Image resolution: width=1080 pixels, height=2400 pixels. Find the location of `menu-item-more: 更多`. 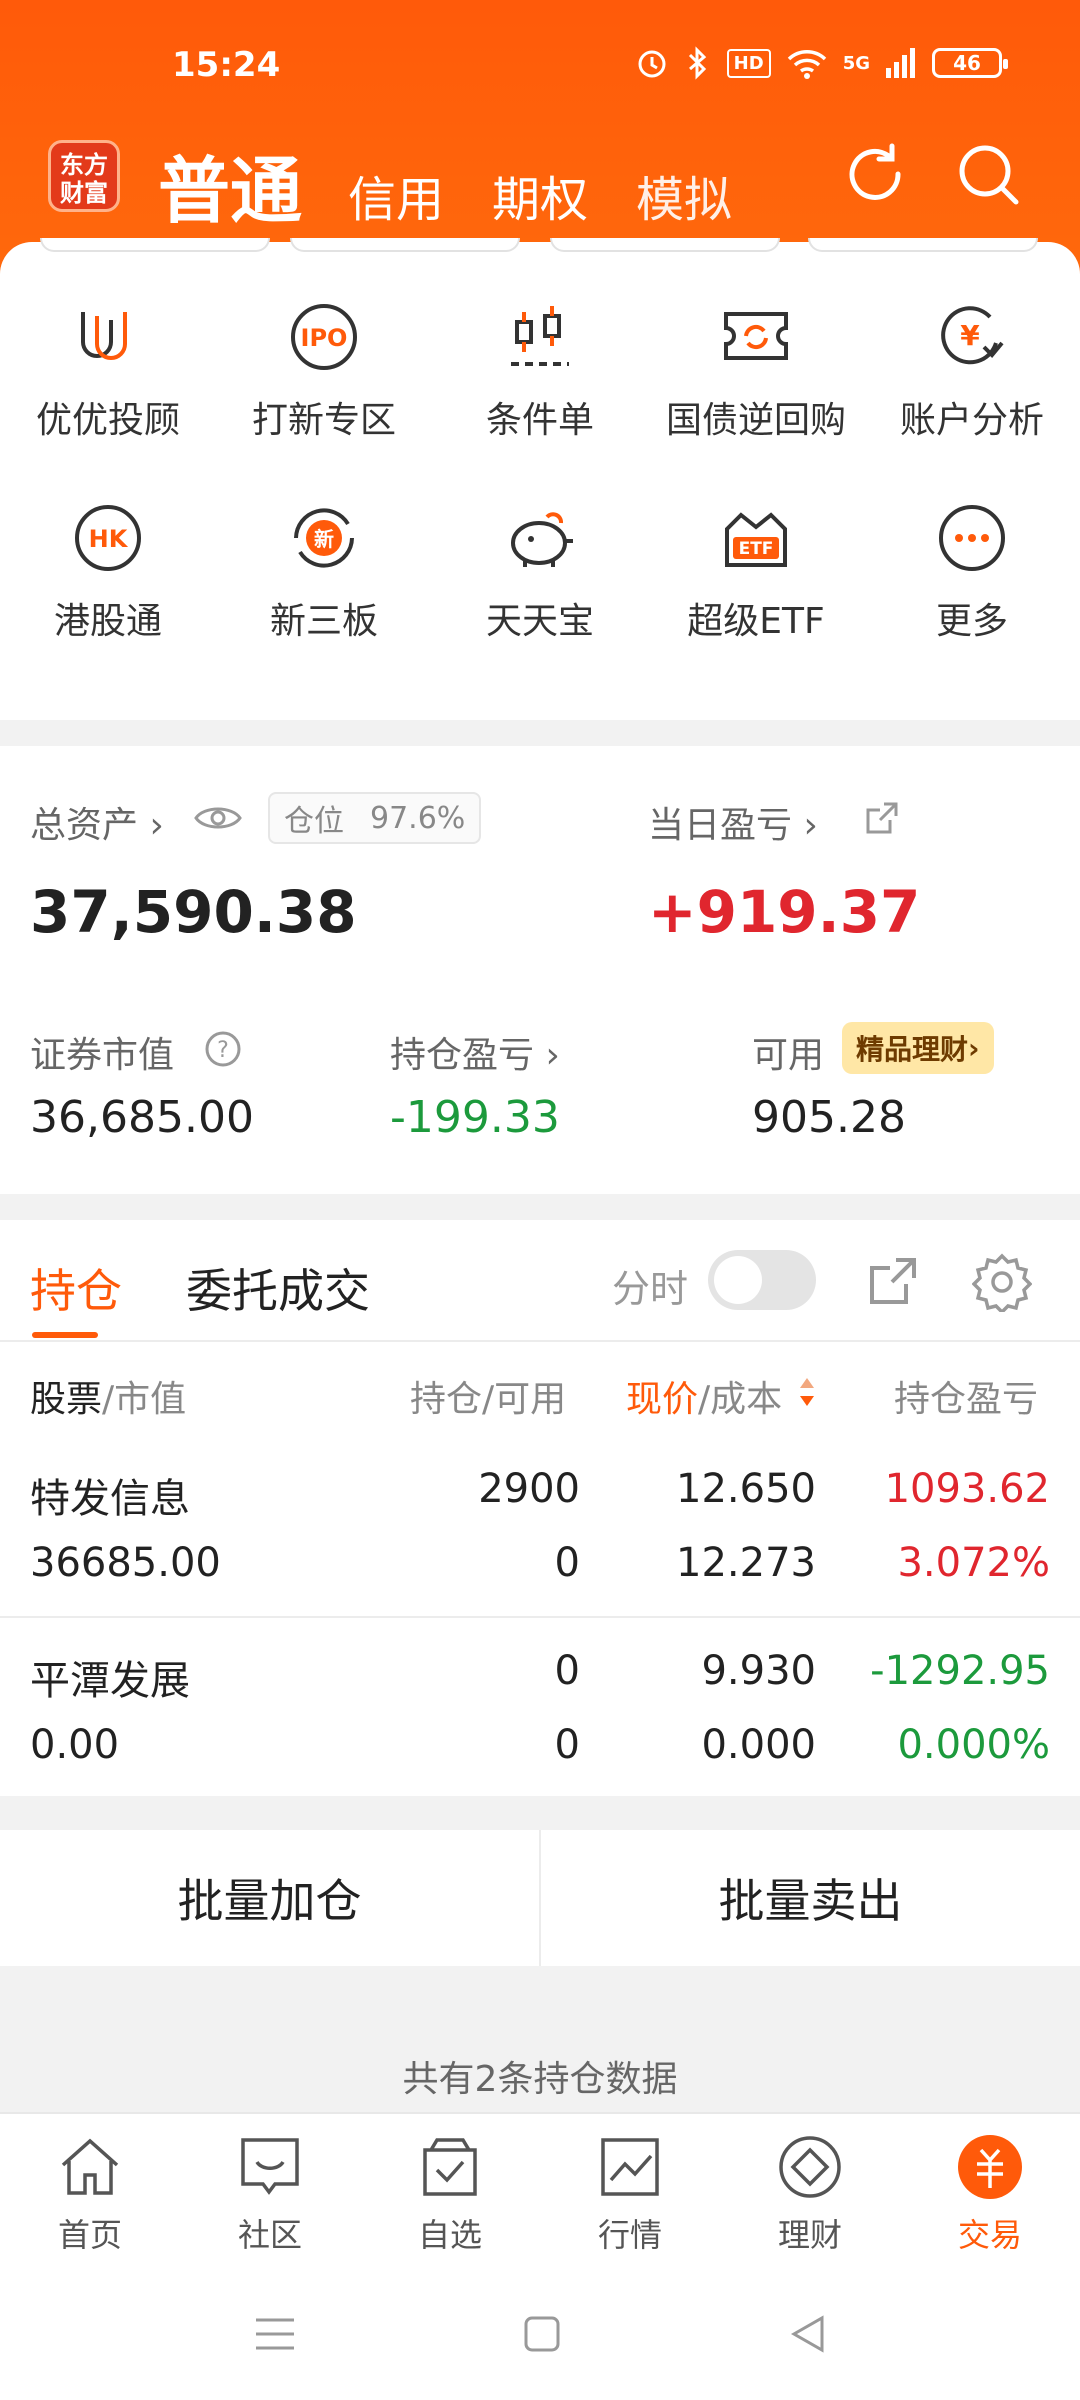

menu-item-more: 更多 is located at coordinates (972, 571).